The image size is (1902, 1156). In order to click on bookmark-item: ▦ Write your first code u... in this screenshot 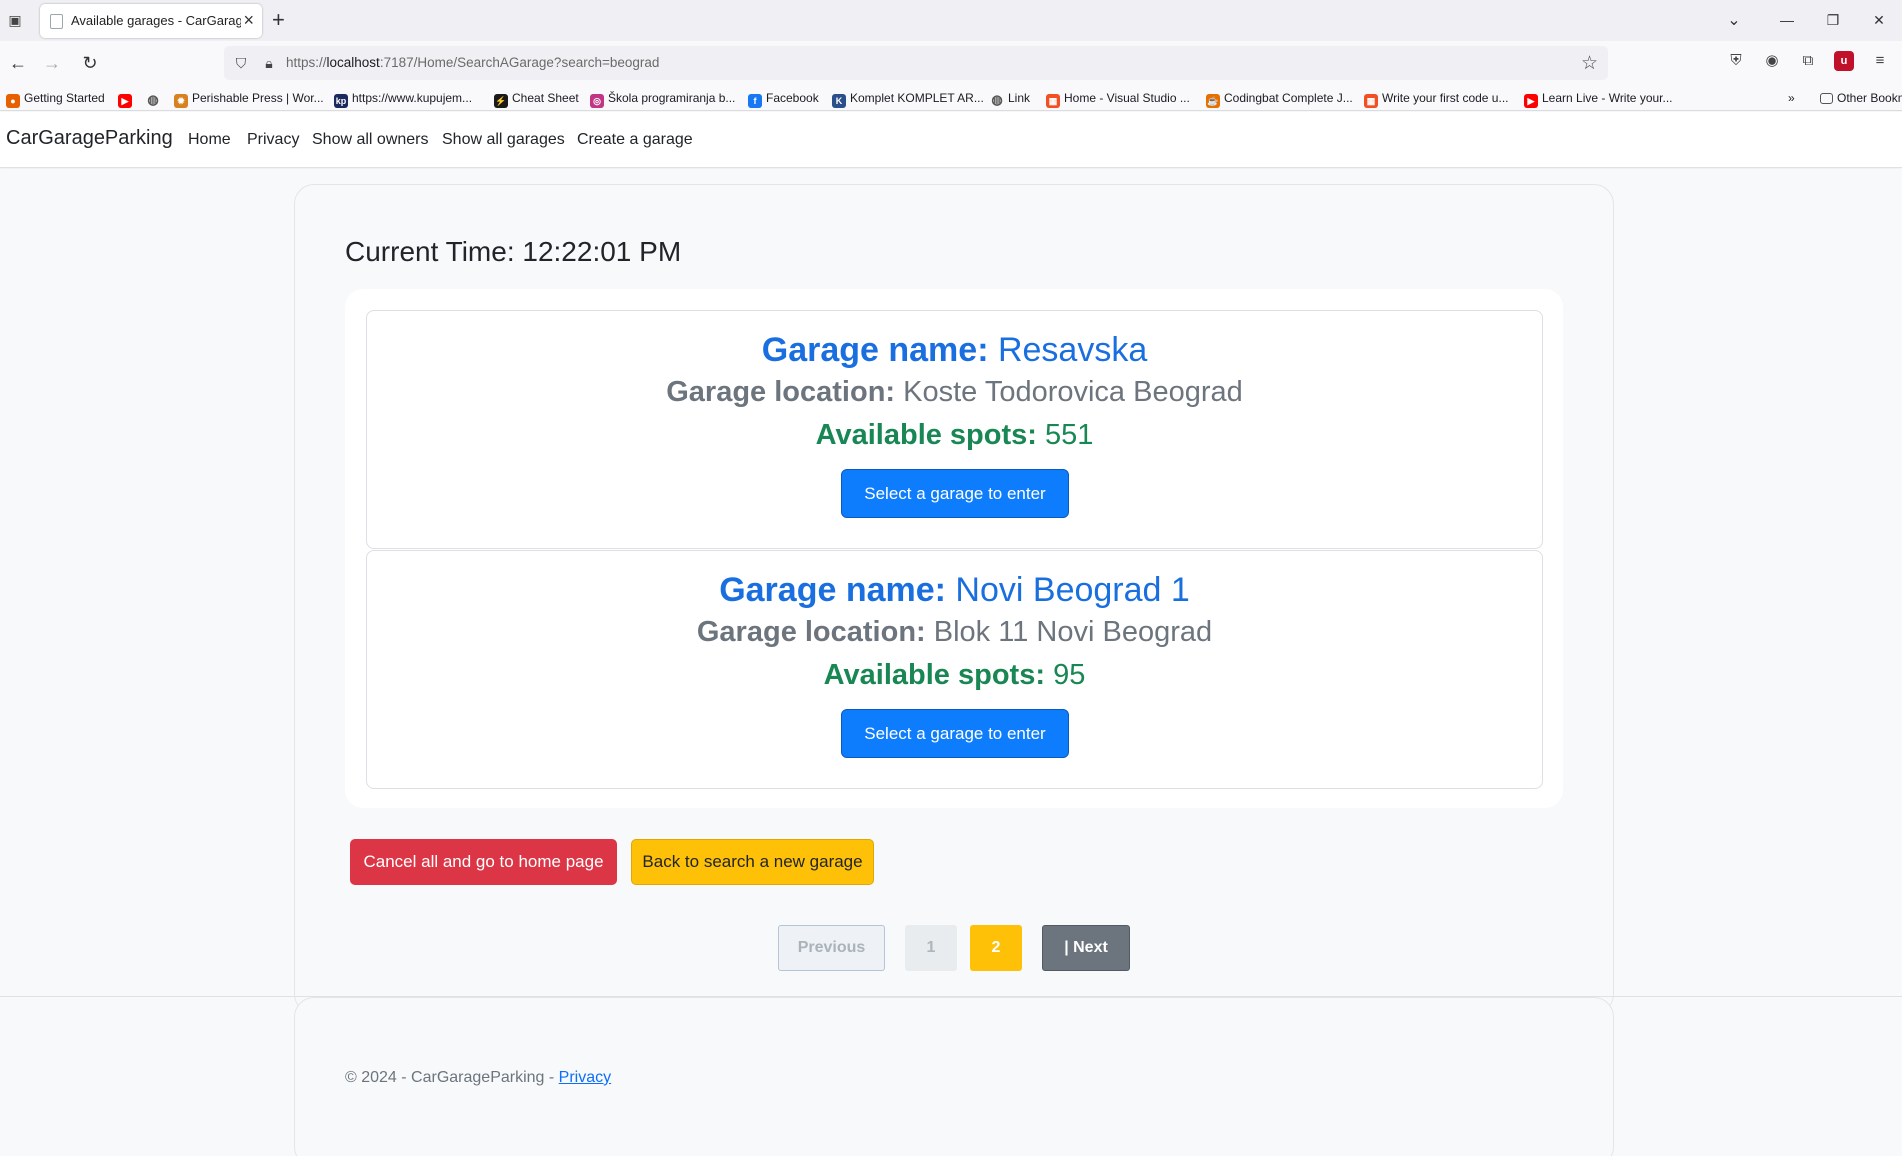, I will do `click(1436, 98)`.